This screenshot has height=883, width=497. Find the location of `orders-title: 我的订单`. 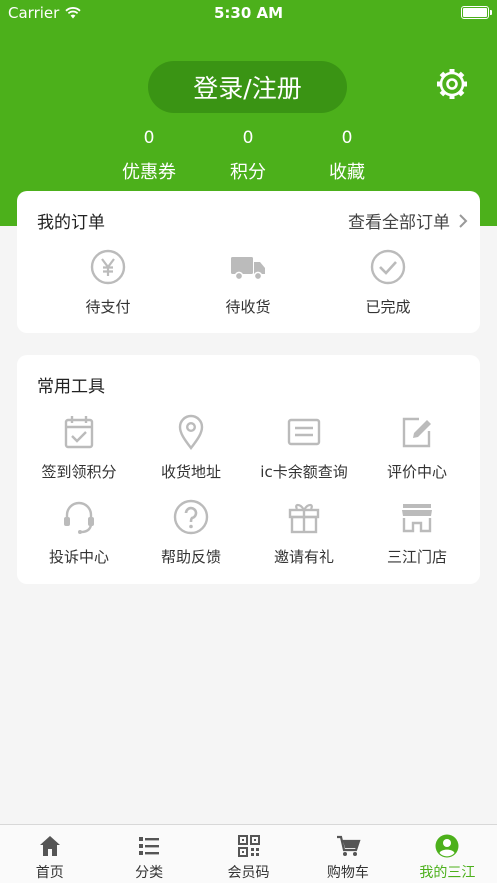

orders-title: 我的订单 is located at coordinates (71, 223).